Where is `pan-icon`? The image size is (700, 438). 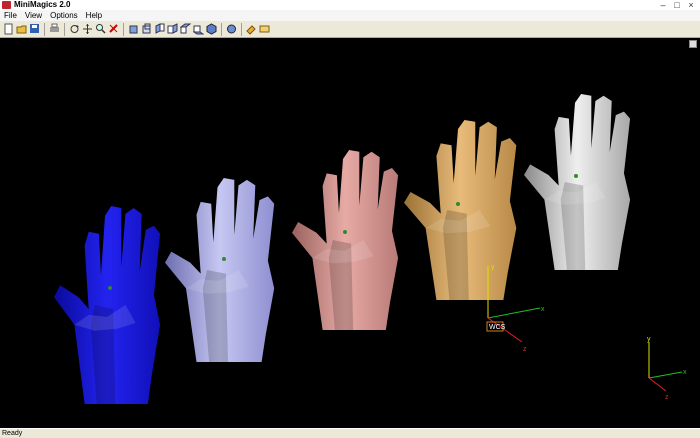
pan-icon is located at coordinates (87, 29).